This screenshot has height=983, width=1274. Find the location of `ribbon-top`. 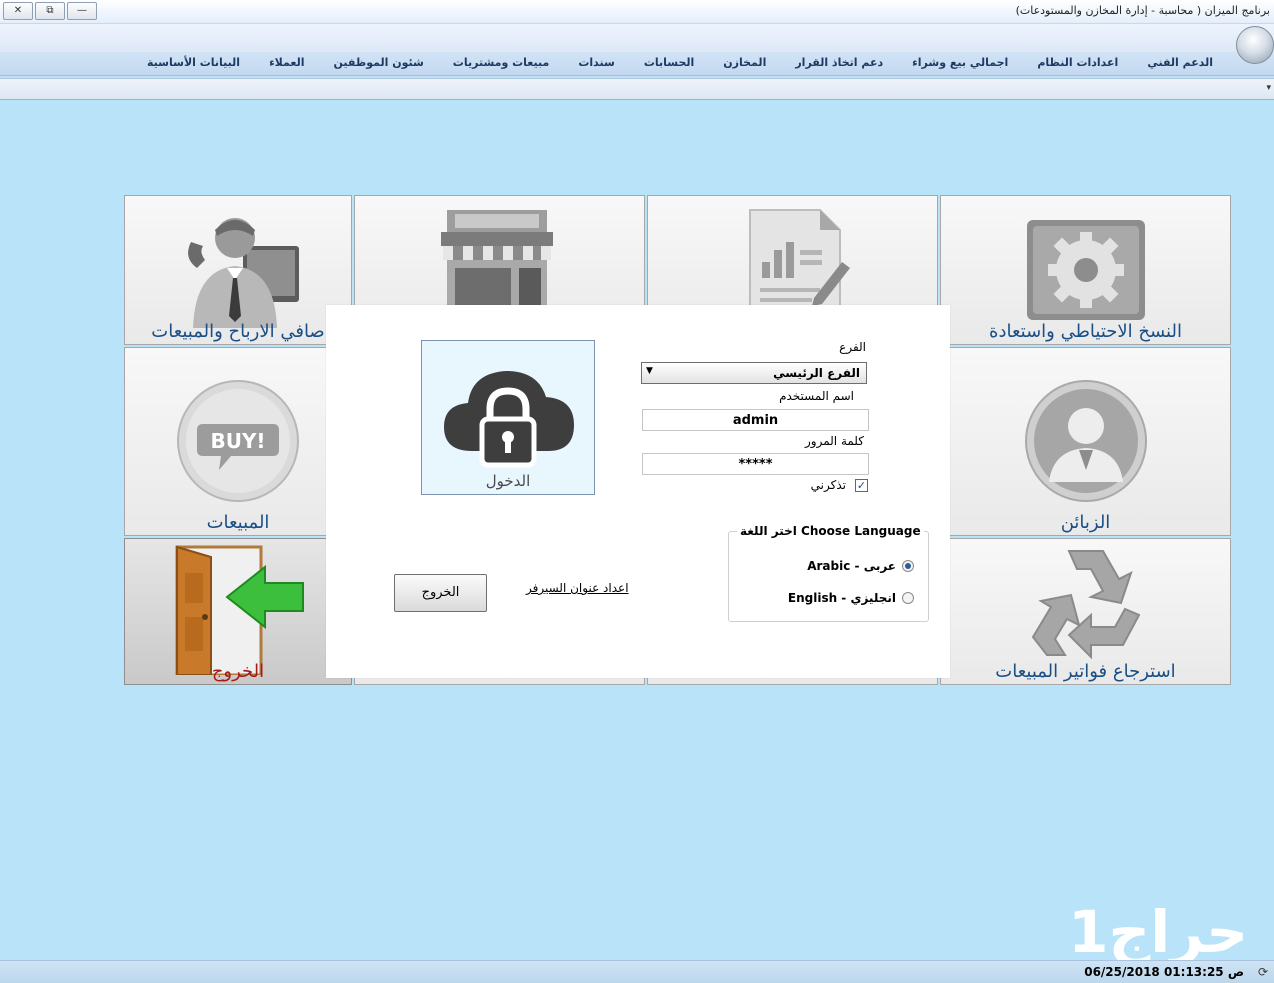

ribbon-top is located at coordinates (637, 38).